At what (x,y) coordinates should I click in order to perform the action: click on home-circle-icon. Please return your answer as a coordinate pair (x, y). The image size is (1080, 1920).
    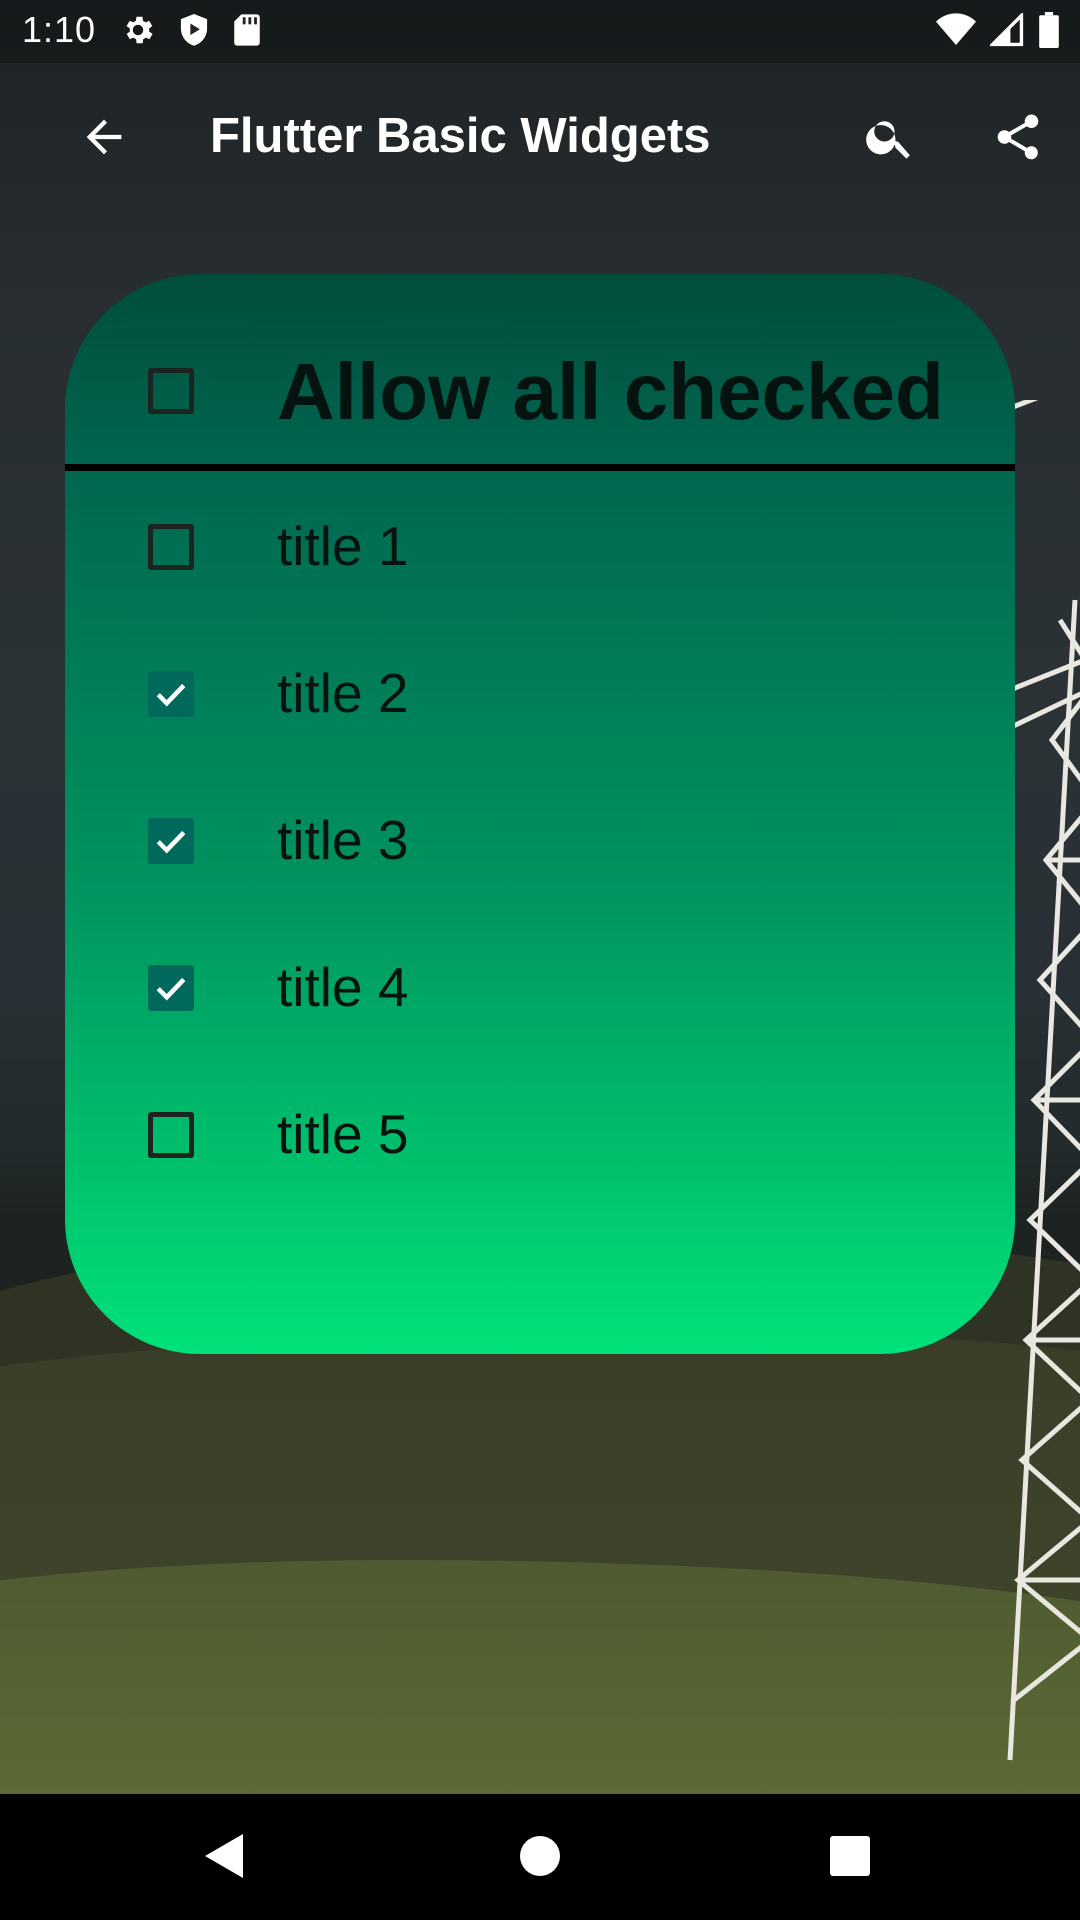
    Looking at the image, I should click on (540, 1856).